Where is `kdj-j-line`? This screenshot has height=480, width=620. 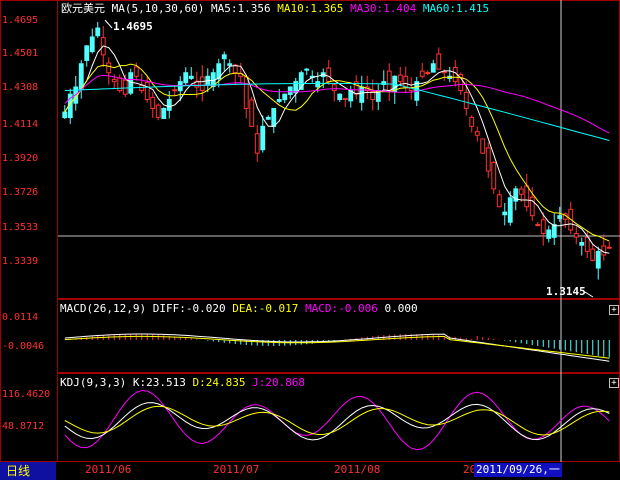 kdj-j-line is located at coordinates (337, 420).